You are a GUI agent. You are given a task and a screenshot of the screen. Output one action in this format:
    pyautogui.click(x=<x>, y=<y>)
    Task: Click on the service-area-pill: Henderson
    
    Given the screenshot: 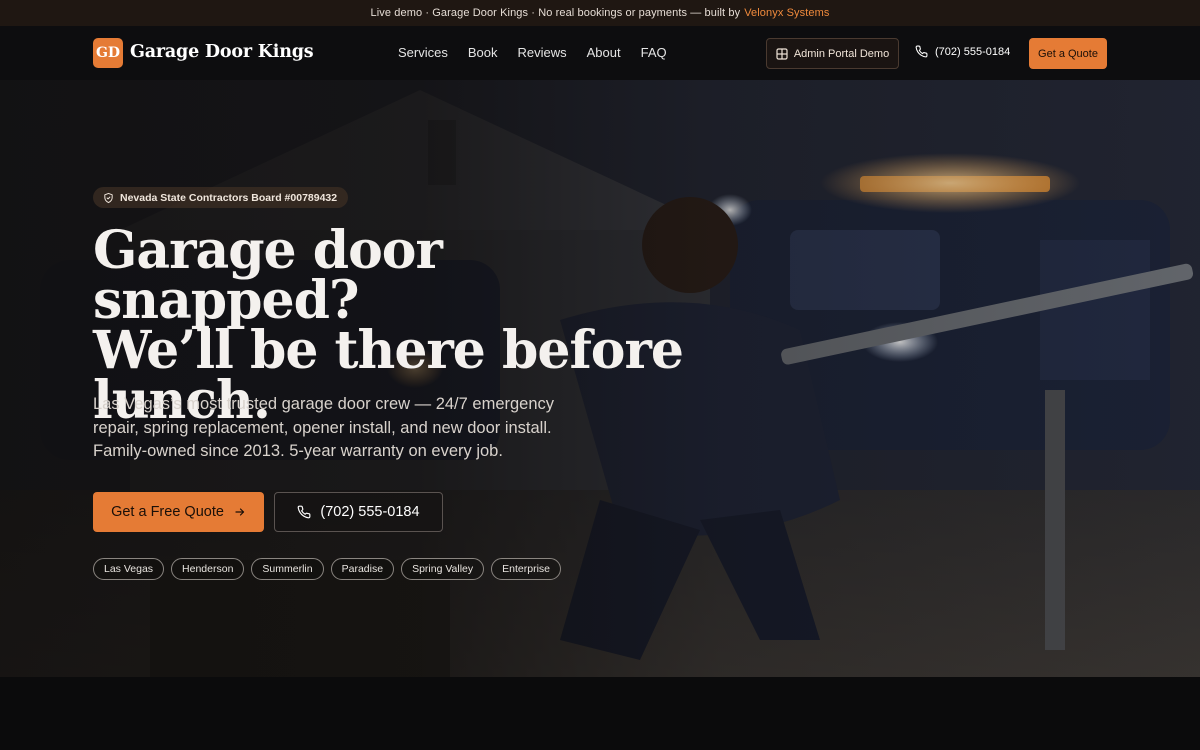 What is the action you would take?
    pyautogui.click(x=208, y=569)
    